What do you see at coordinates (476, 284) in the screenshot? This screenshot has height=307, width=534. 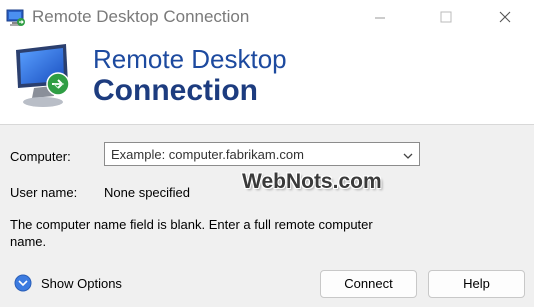 I see `help-button: Help` at bounding box center [476, 284].